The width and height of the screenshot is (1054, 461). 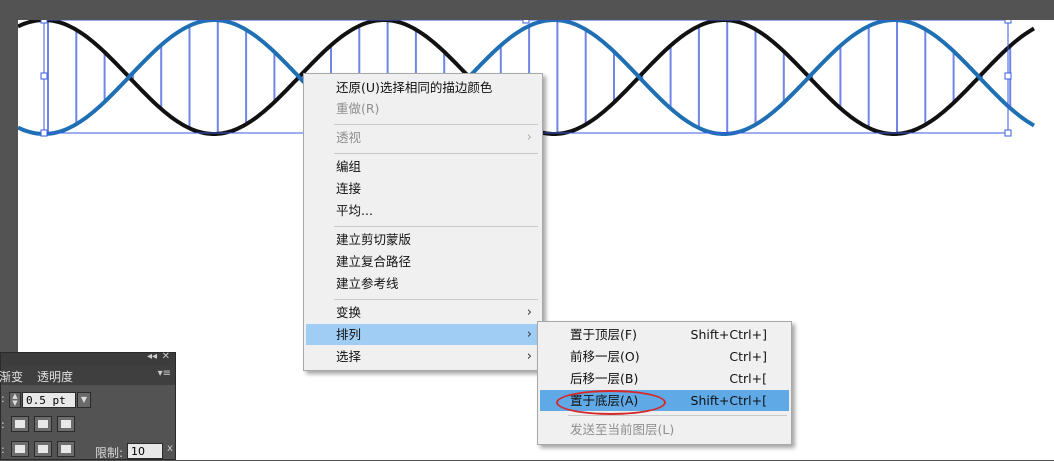 I want to click on shortcut-label: Shift+Ctrl+[, so click(x=728, y=400).